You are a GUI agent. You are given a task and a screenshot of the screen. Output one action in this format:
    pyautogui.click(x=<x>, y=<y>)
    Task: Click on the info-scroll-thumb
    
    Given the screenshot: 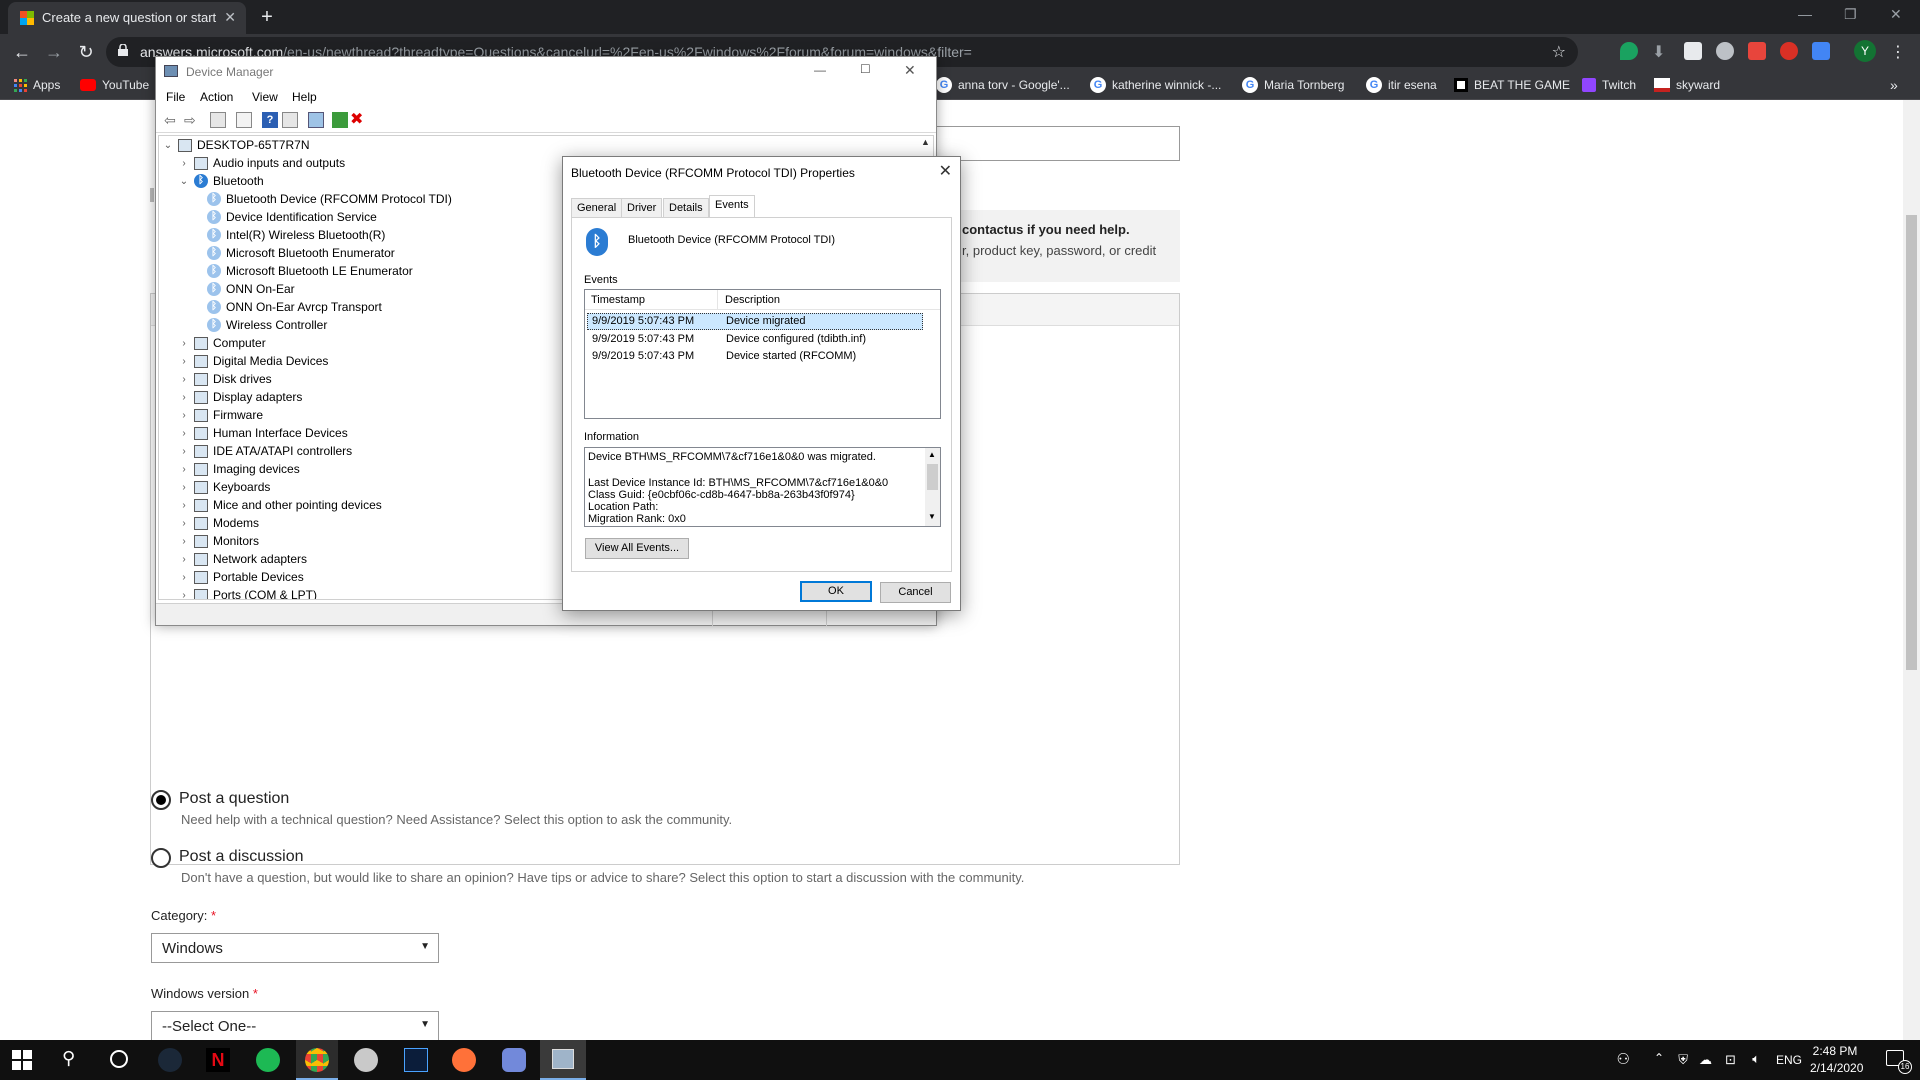 What is the action you would take?
    pyautogui.click(x=932, y=477)
    